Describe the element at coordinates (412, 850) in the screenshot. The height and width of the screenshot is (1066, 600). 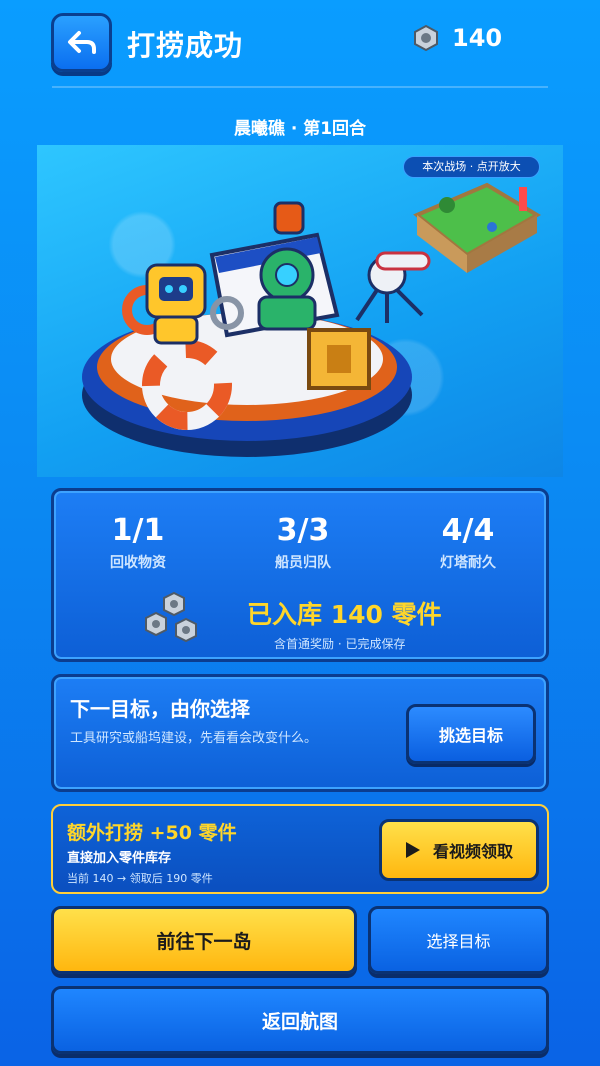
I see `play-icon` at that location.